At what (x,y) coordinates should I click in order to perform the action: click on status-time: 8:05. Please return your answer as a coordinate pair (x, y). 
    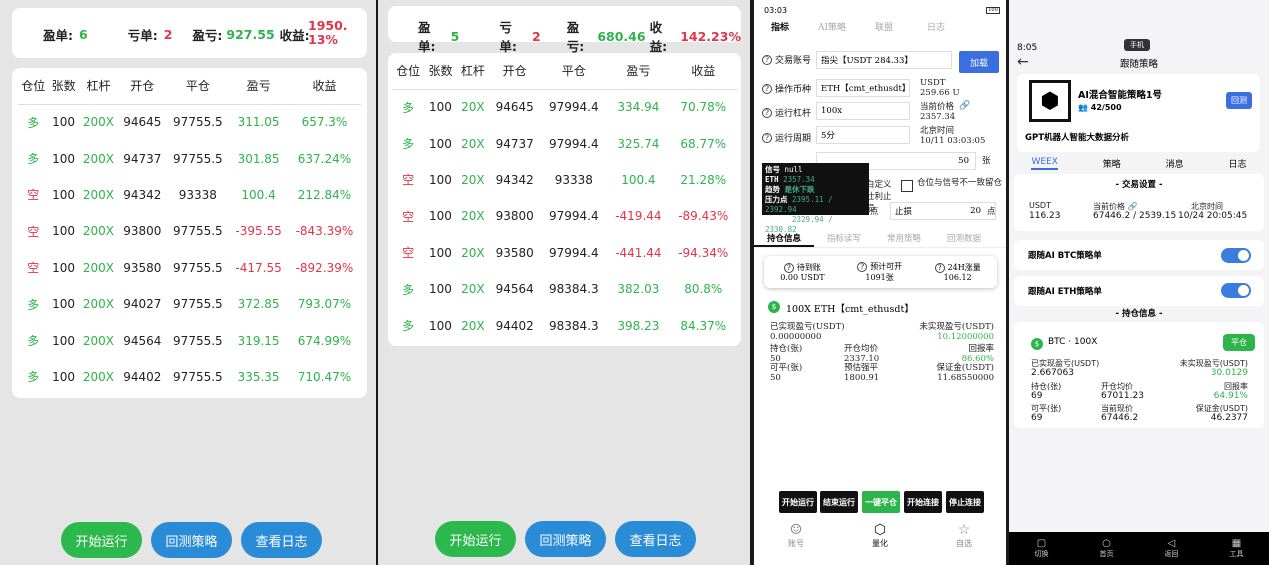
    Looking at the image, I should click on (1027, 48).